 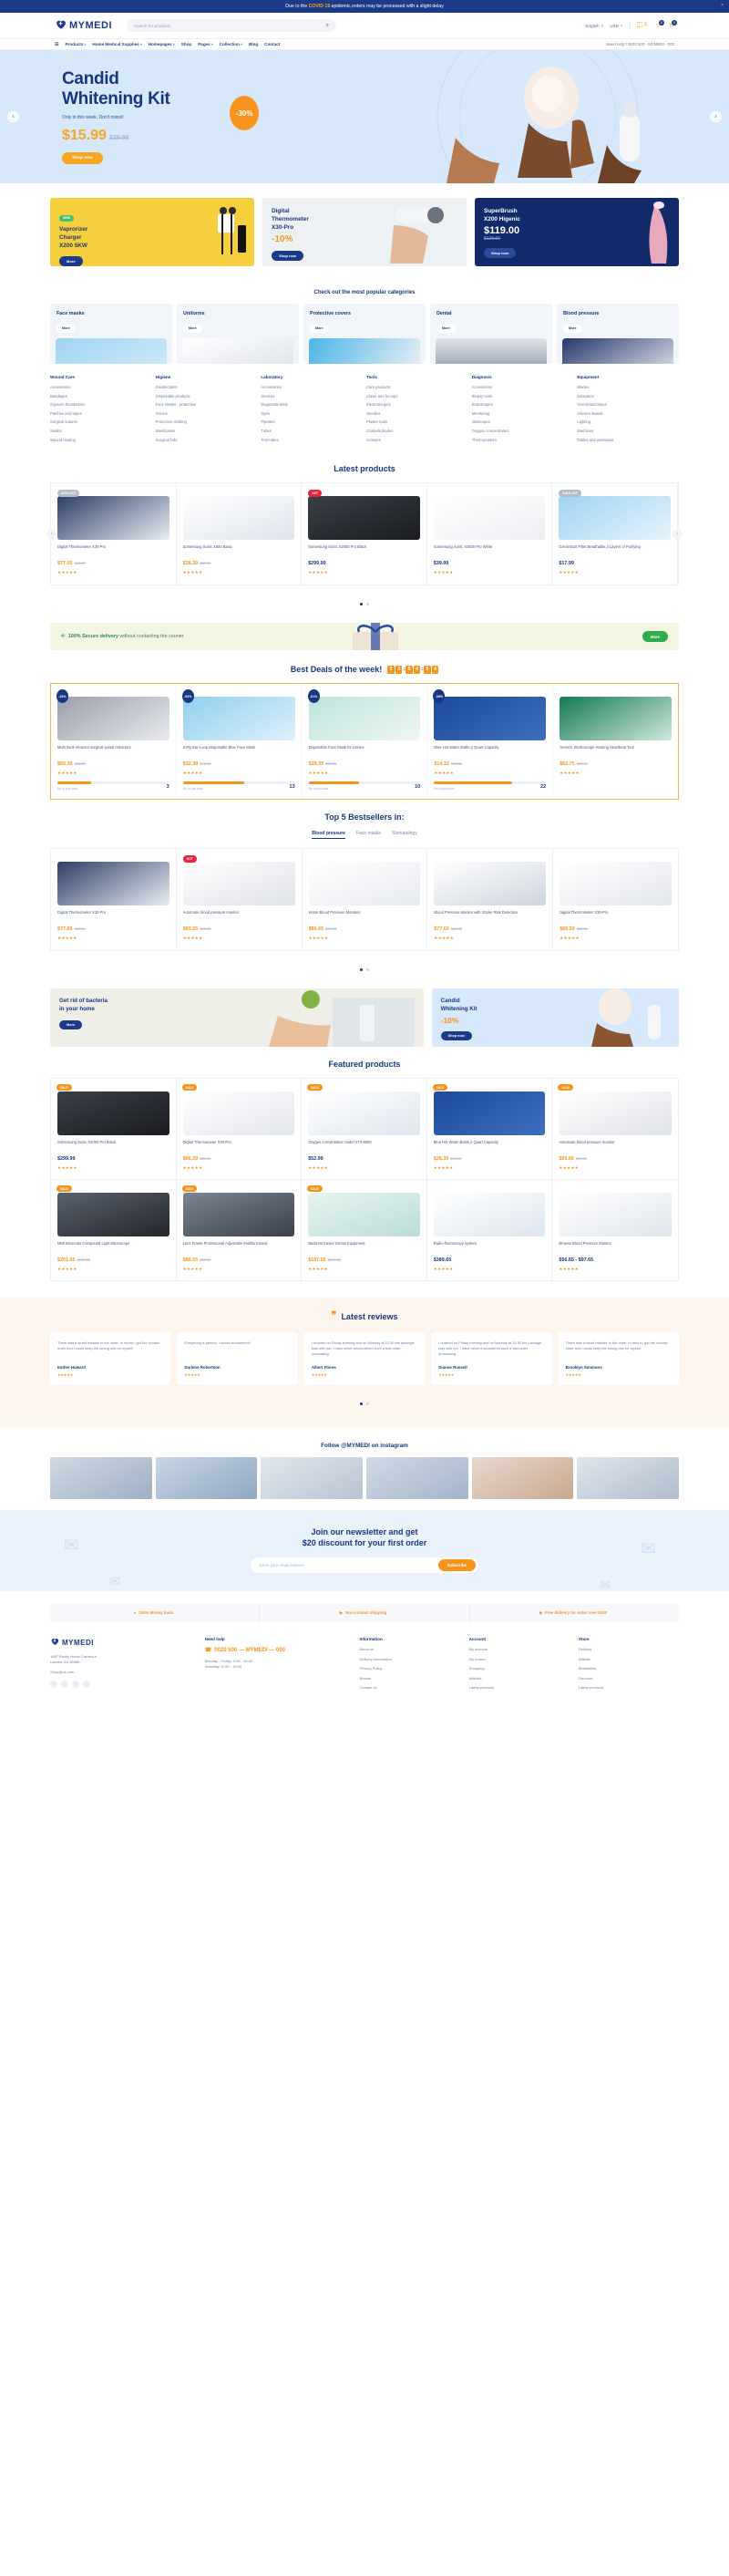 I want to click on close-icon: ×, so click(x=722, y=5).